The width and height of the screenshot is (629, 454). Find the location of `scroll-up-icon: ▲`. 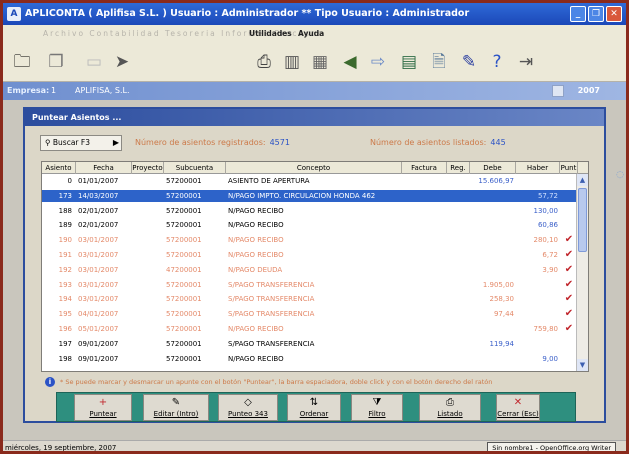

scroll-up-icon: ▲ is located at coordinates (582, 180).